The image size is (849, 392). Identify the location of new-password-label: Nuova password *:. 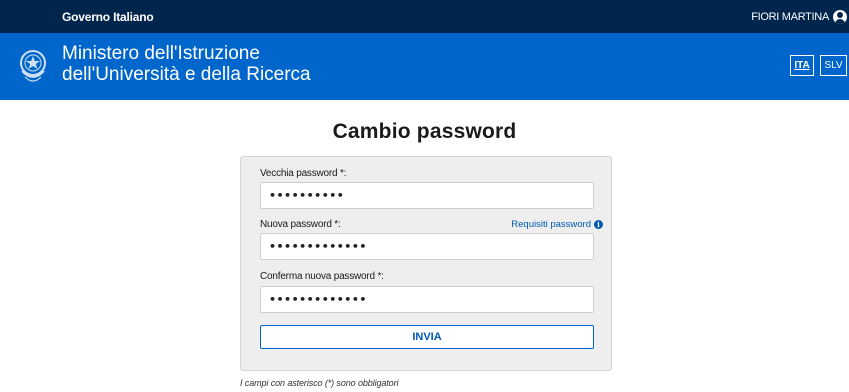
(300, 224).